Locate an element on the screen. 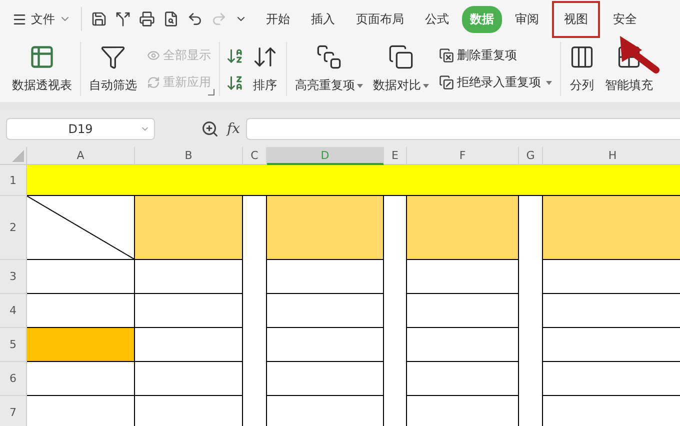 This screenshot has height=426, width=680. ribbon-tab: 安全 is located at coordinates (625, 19).